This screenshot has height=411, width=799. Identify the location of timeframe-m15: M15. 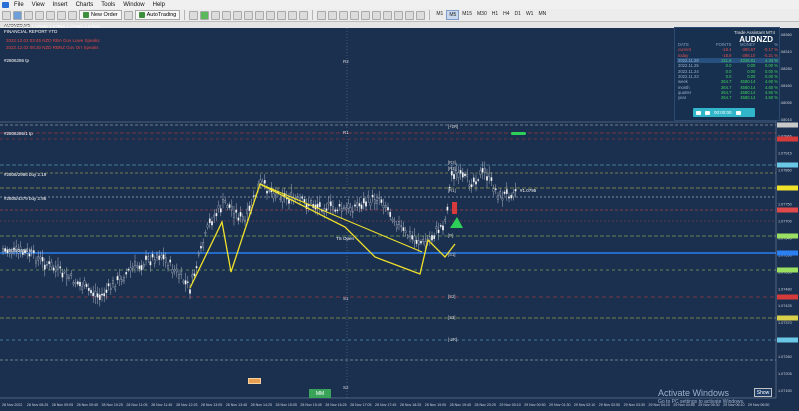
(467, 15).